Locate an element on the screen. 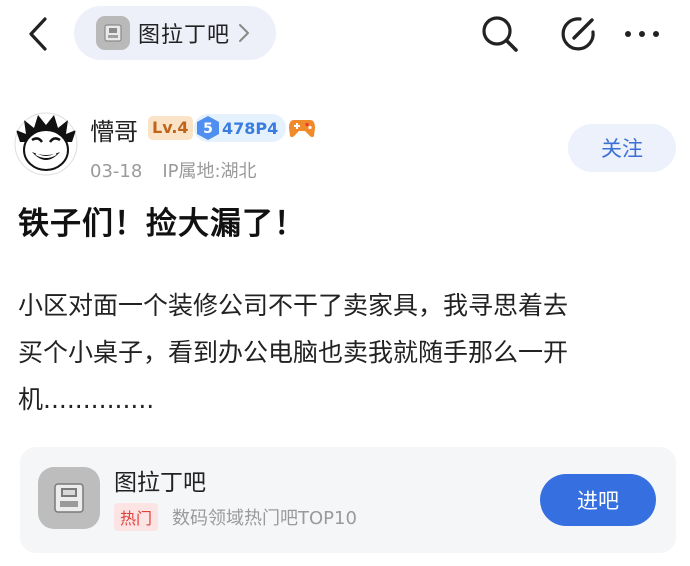  forum-header-pill: 图拉丁吧 is located at coordinates (175, 33).